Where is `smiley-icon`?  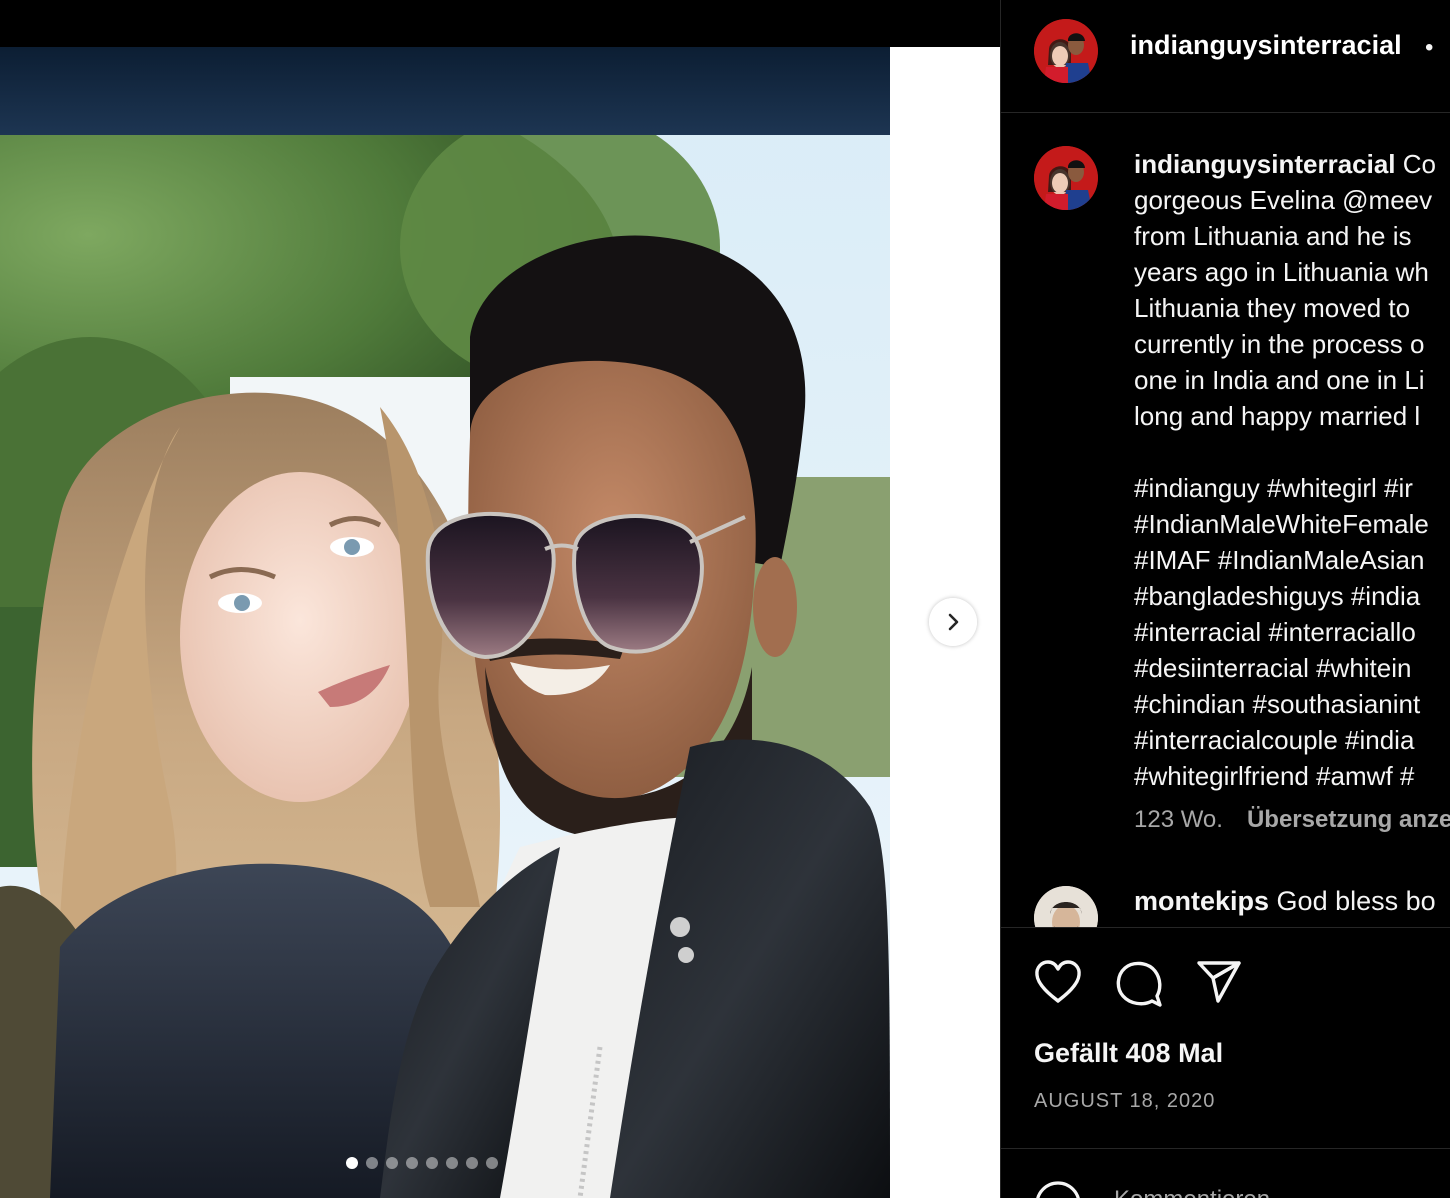
smiley-icon is located at coordinates (1058, 1189).